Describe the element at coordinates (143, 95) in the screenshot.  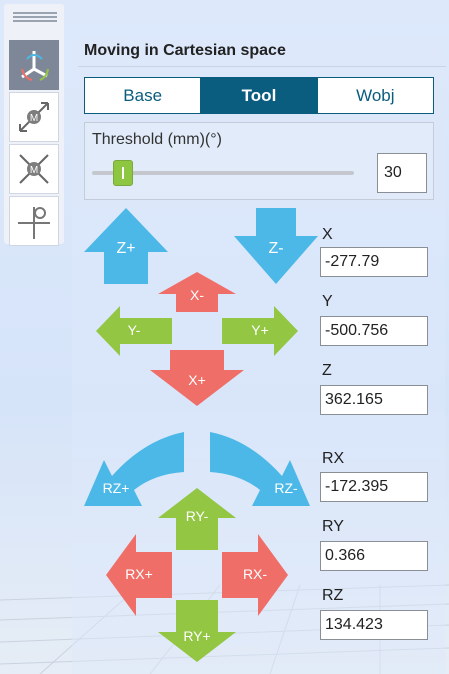
I see `frame-base-button: Base` at that location.